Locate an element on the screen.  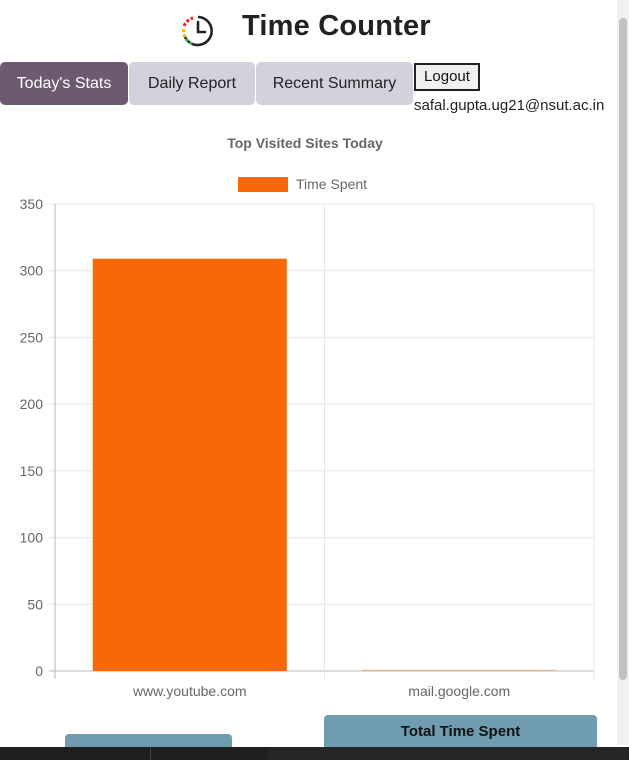
y-tick-label: 350 is located at coordinates (32, 204).